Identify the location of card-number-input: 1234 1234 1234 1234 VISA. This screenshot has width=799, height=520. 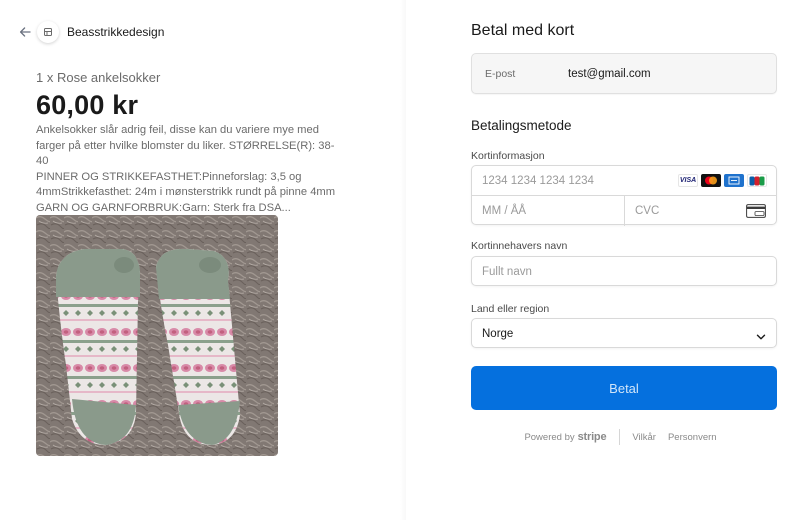
(624, 181).